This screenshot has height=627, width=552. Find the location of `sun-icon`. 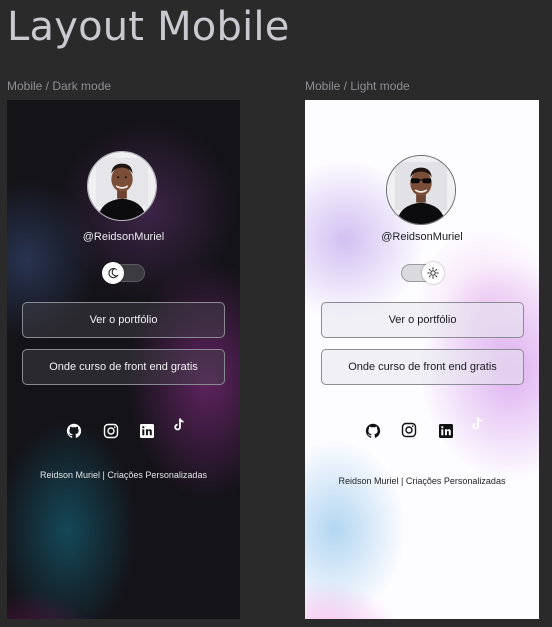

sun-icon is located at coordinates (433, 273).